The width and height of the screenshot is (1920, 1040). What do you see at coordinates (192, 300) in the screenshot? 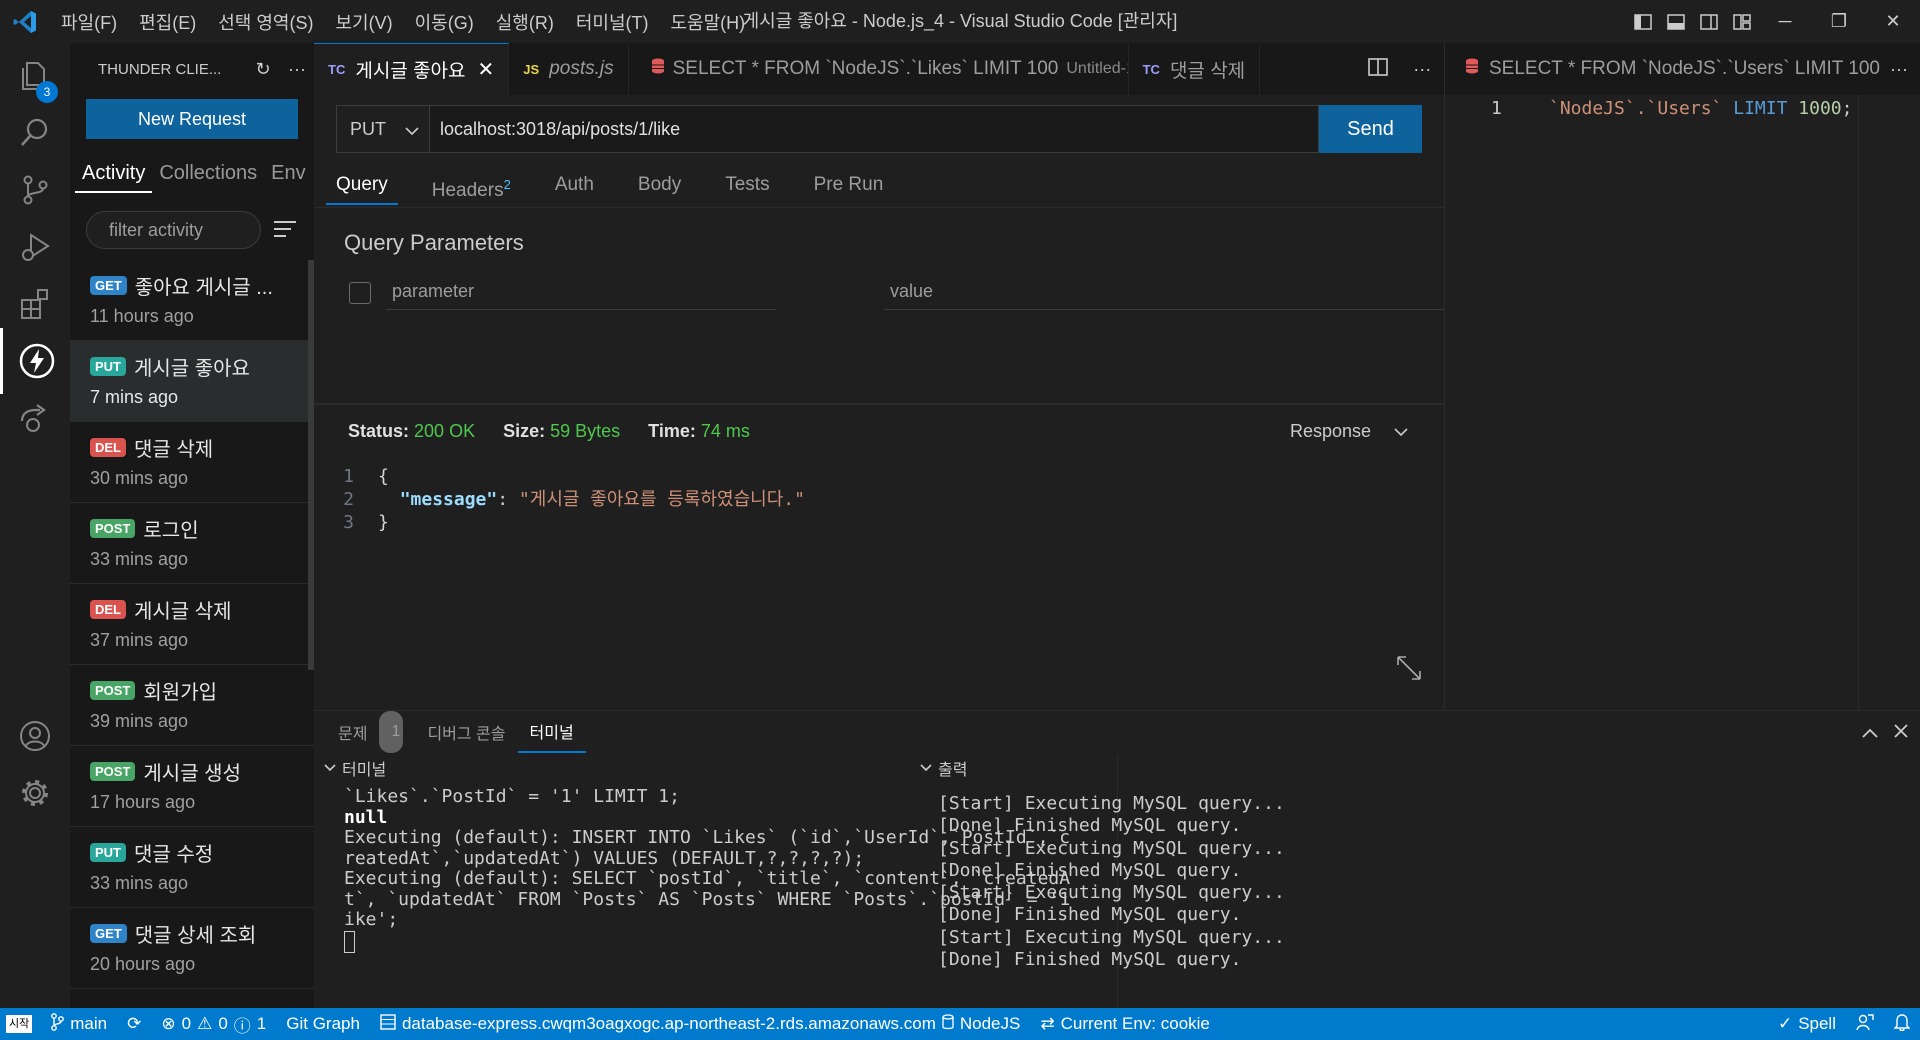
I see `activity-item: GET 좋아요 게시글 ... 11 hours ago` at bounding box center [192, 300].